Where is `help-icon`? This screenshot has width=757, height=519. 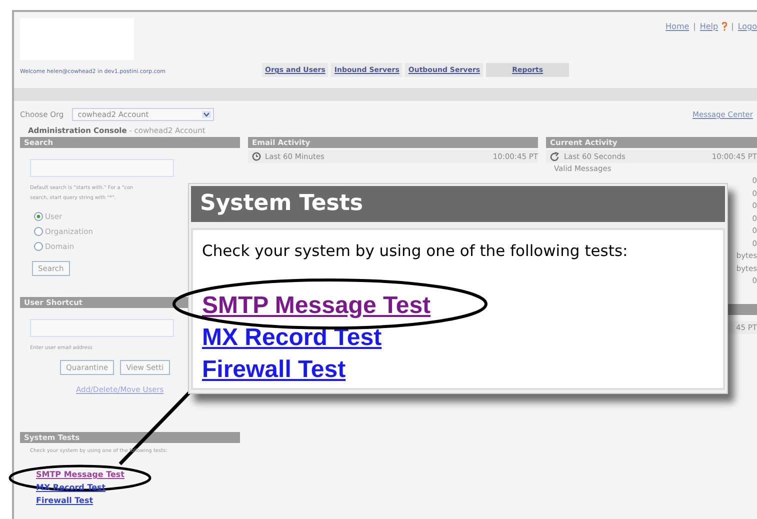 help-icon is located at coordinates (725, 26).